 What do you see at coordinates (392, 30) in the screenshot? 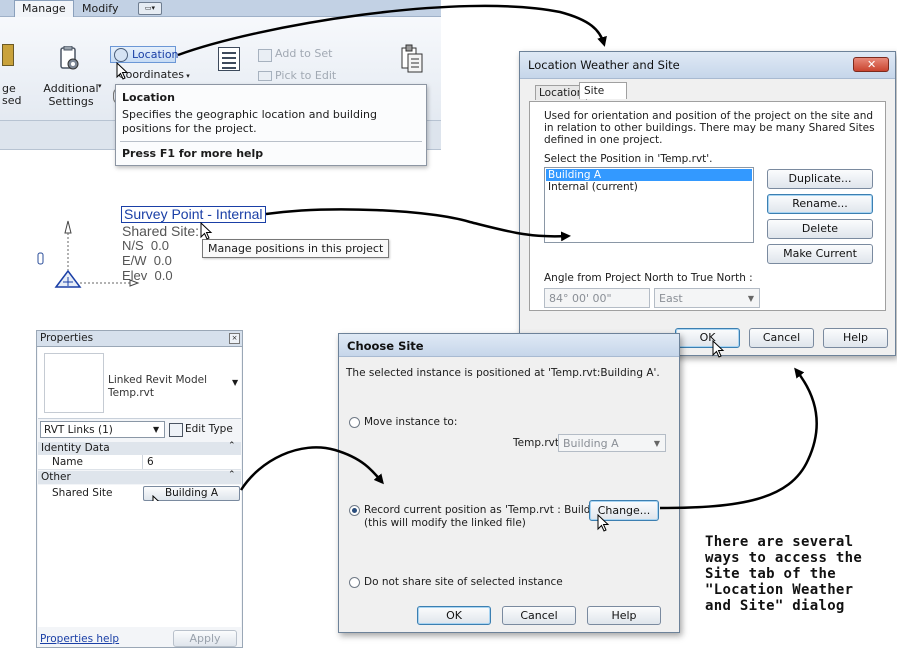
I see `arrow-location-to-dialog` at bounding box center [392, 30].